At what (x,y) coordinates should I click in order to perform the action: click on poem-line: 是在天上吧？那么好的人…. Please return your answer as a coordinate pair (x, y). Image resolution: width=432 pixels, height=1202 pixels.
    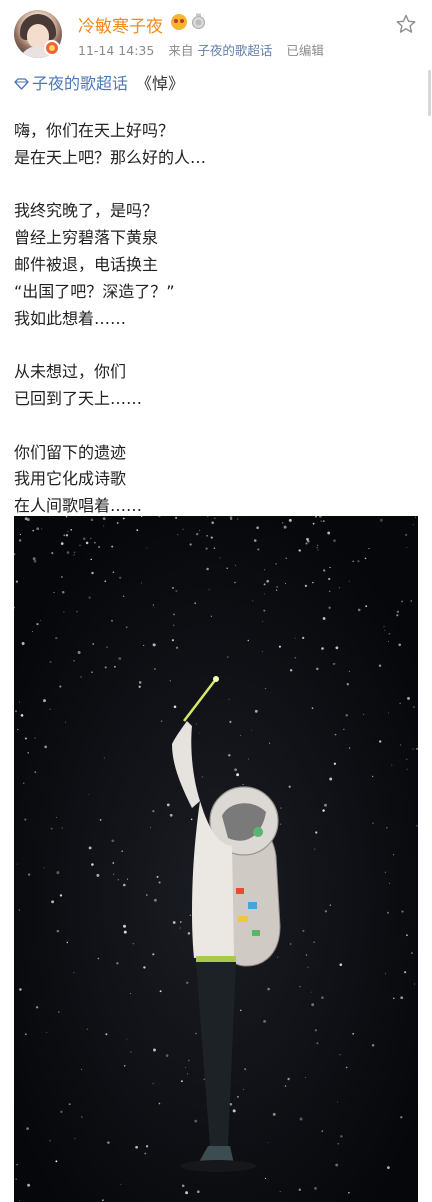
    Looking at the image, I should click on (110, 157).